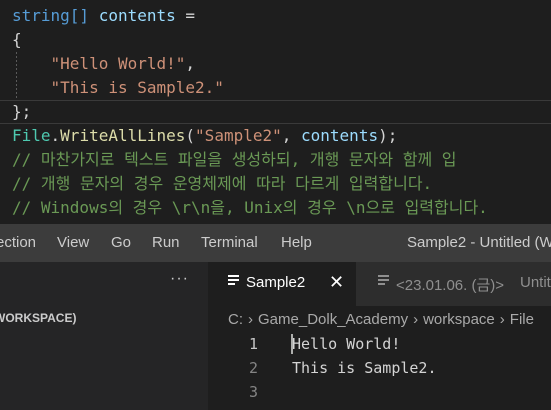 The width and height of the screenshot is (551, 410). Describe the element at coordinates (229, 244) in the screenshot. I see `menu-terminal: Terminal` at that location.